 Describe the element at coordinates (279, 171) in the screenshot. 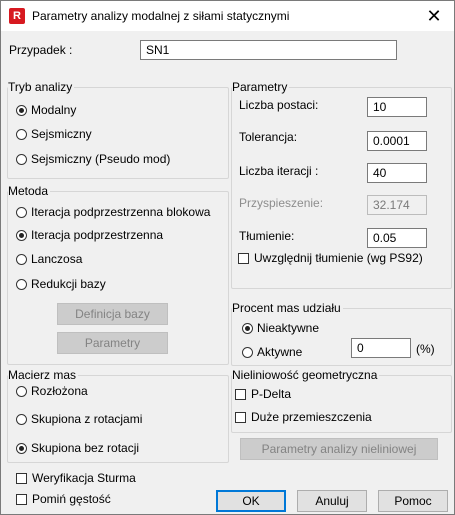

I see `iterations-label: Liczba iteracji :` at that location.